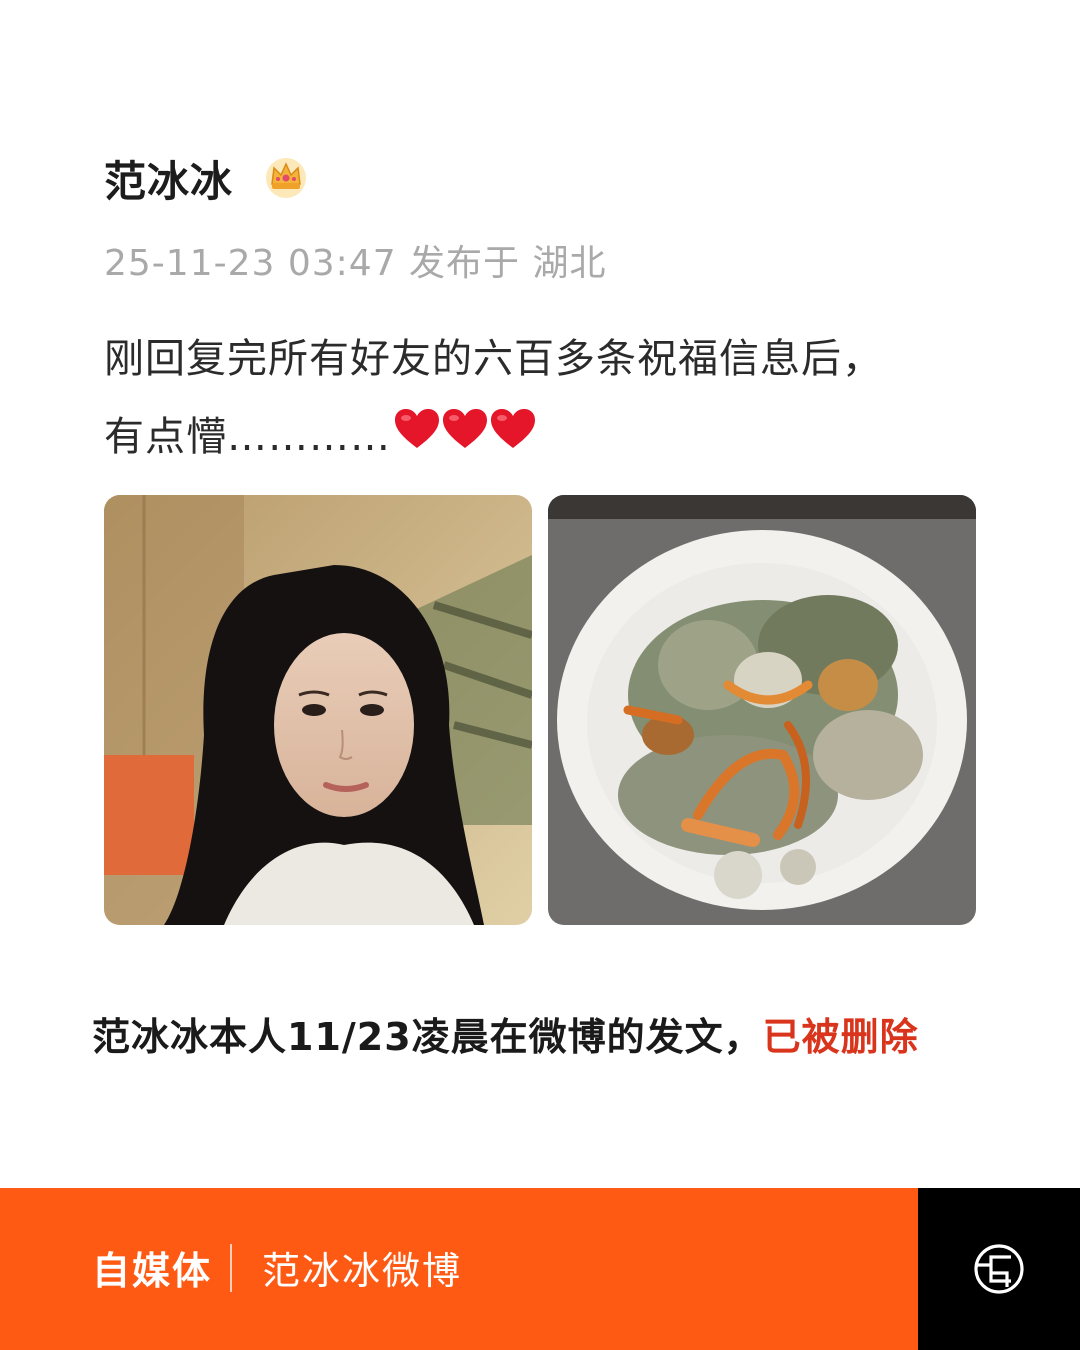 Image resolution: width=1080 pixels, height=1350 pixels. Describe the element at coordinates (286, 178) in the screenshot. I see `crown-badge-icon` at that location.